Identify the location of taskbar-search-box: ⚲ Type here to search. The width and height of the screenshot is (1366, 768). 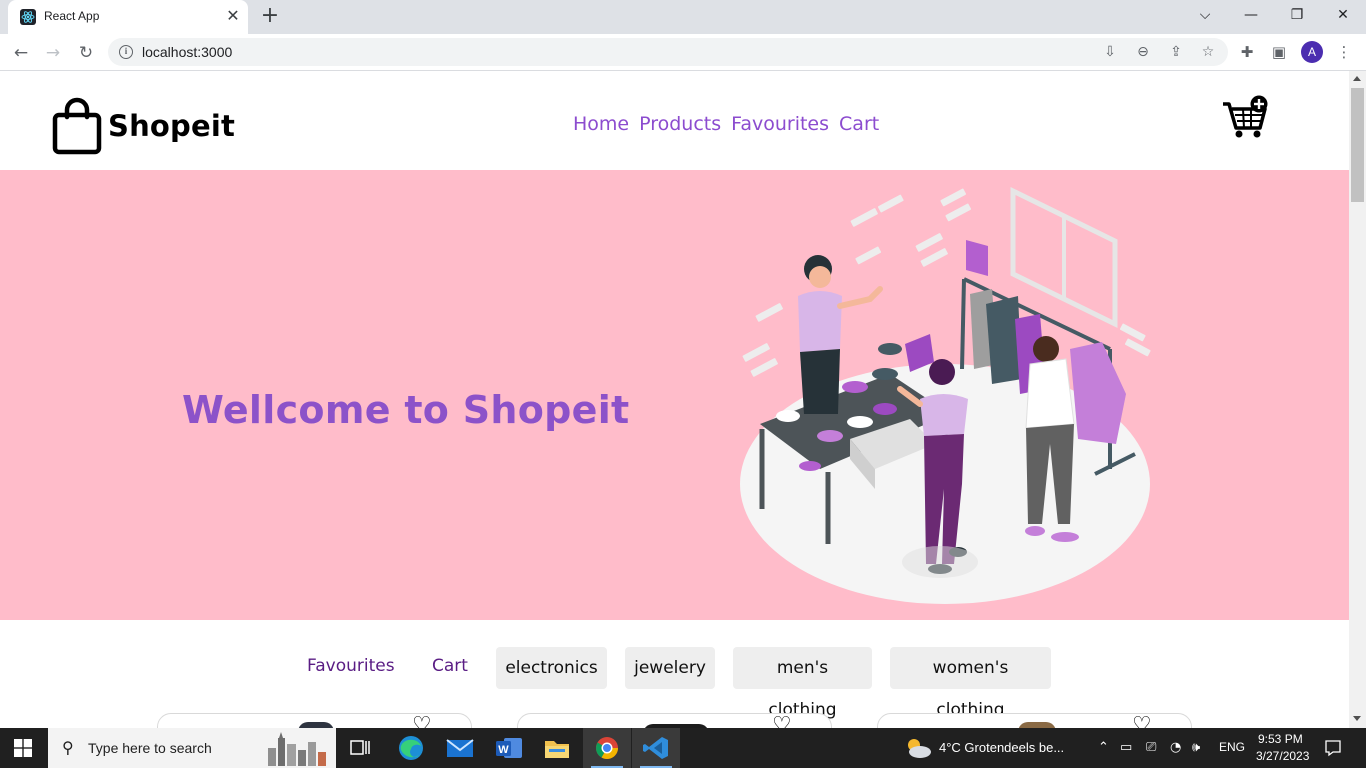
(192, 748).